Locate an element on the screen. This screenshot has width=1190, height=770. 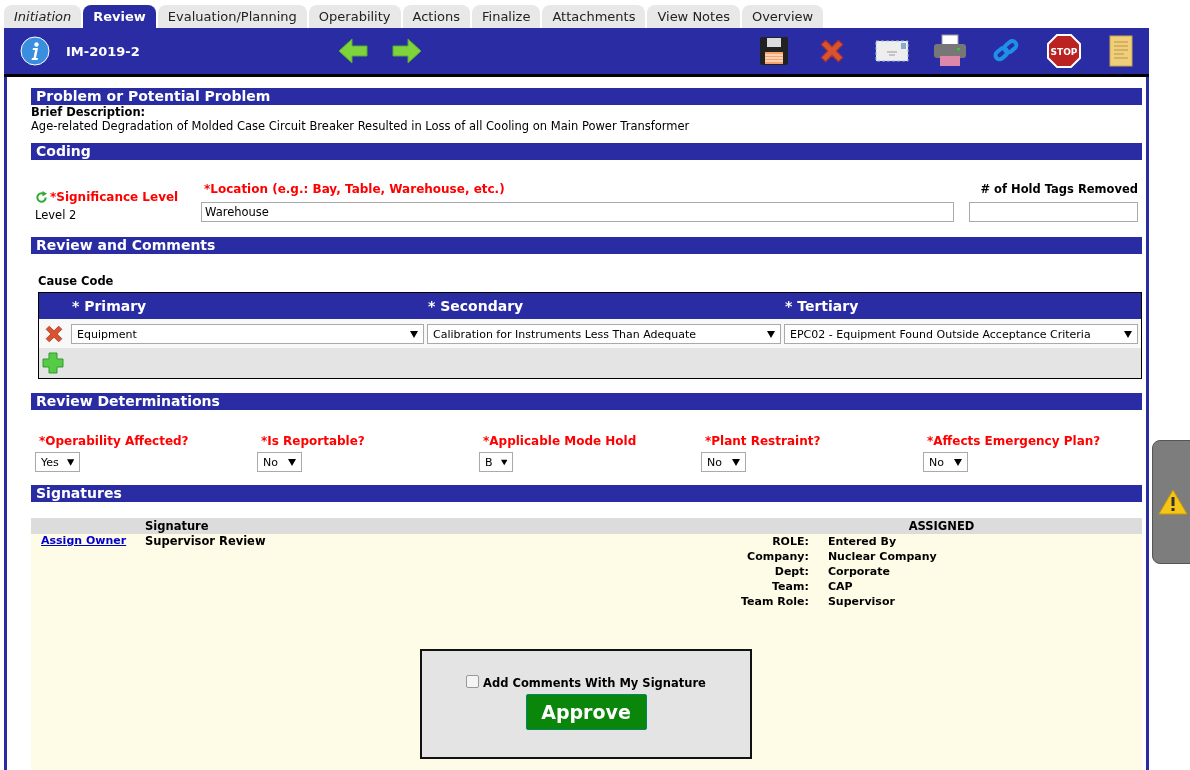
detail-label: Company: is located at coordinates (777, 556).